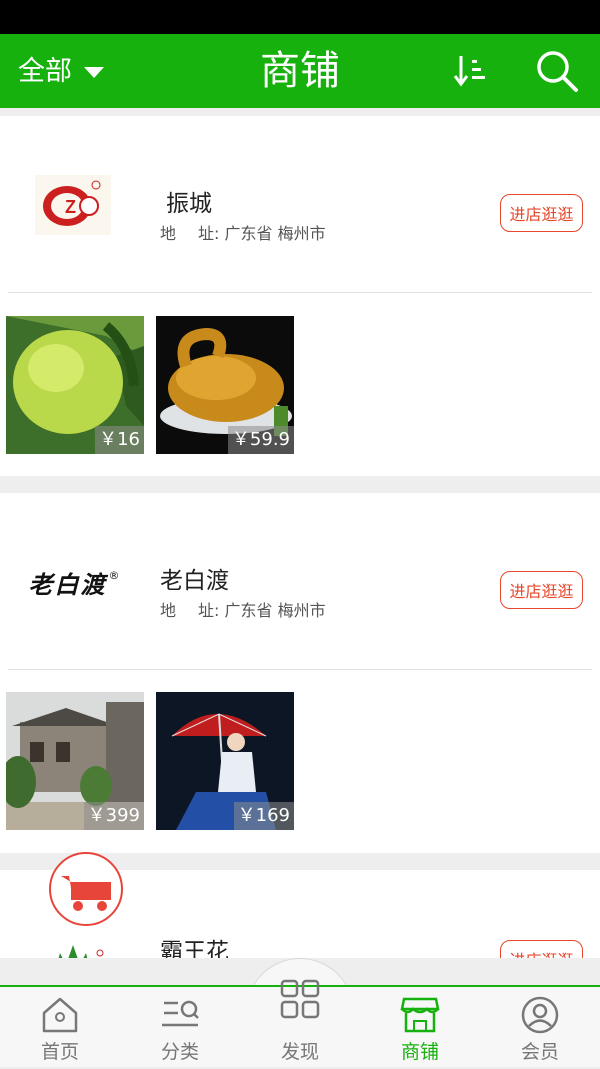 The width and height of the screenshot is (600, 1069). I want to click on nav-category: 分类, so click(180, 1028).